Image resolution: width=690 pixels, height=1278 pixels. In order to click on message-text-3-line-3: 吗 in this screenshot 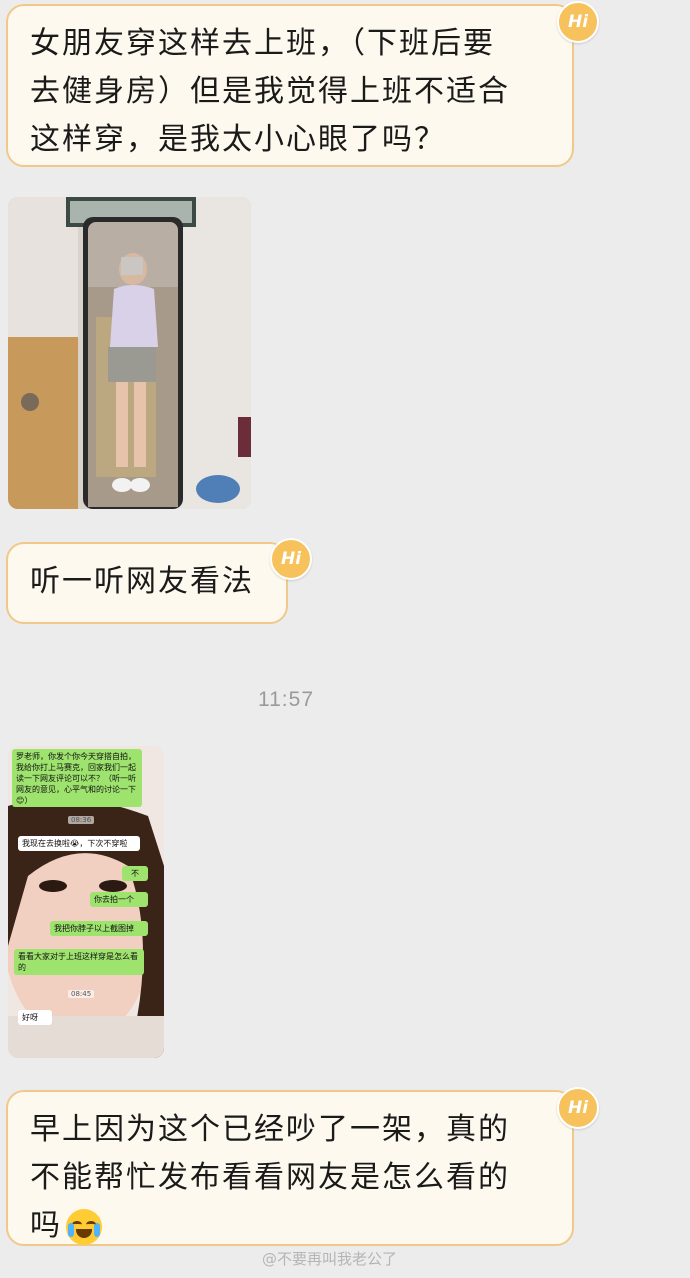, I will do `click(46, 1225)`.